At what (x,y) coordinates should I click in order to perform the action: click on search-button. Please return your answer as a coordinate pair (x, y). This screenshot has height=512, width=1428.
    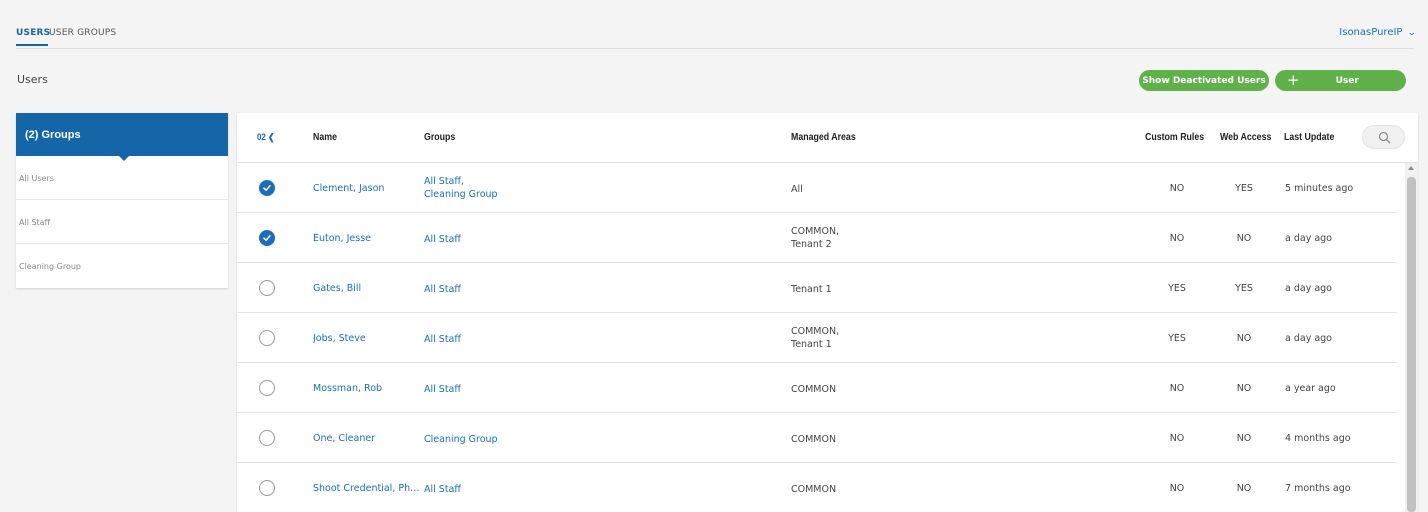
    Looking at the image, I should click on (1383, 137).